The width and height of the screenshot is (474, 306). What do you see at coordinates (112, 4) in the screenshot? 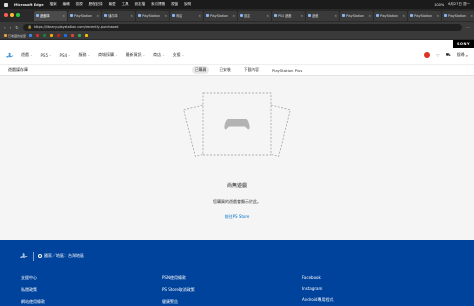
I see `menubar-item: 最愛` at bounding box center [112, 4].